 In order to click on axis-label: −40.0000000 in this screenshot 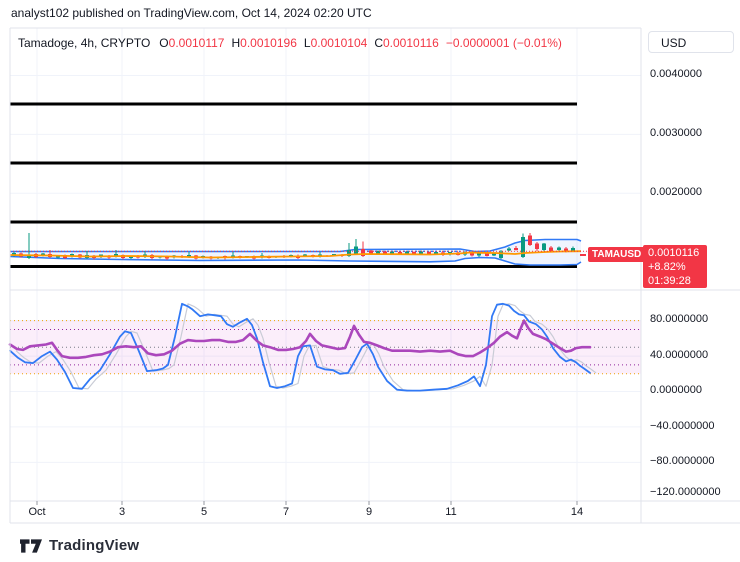, I will do `click(682, 426)`.